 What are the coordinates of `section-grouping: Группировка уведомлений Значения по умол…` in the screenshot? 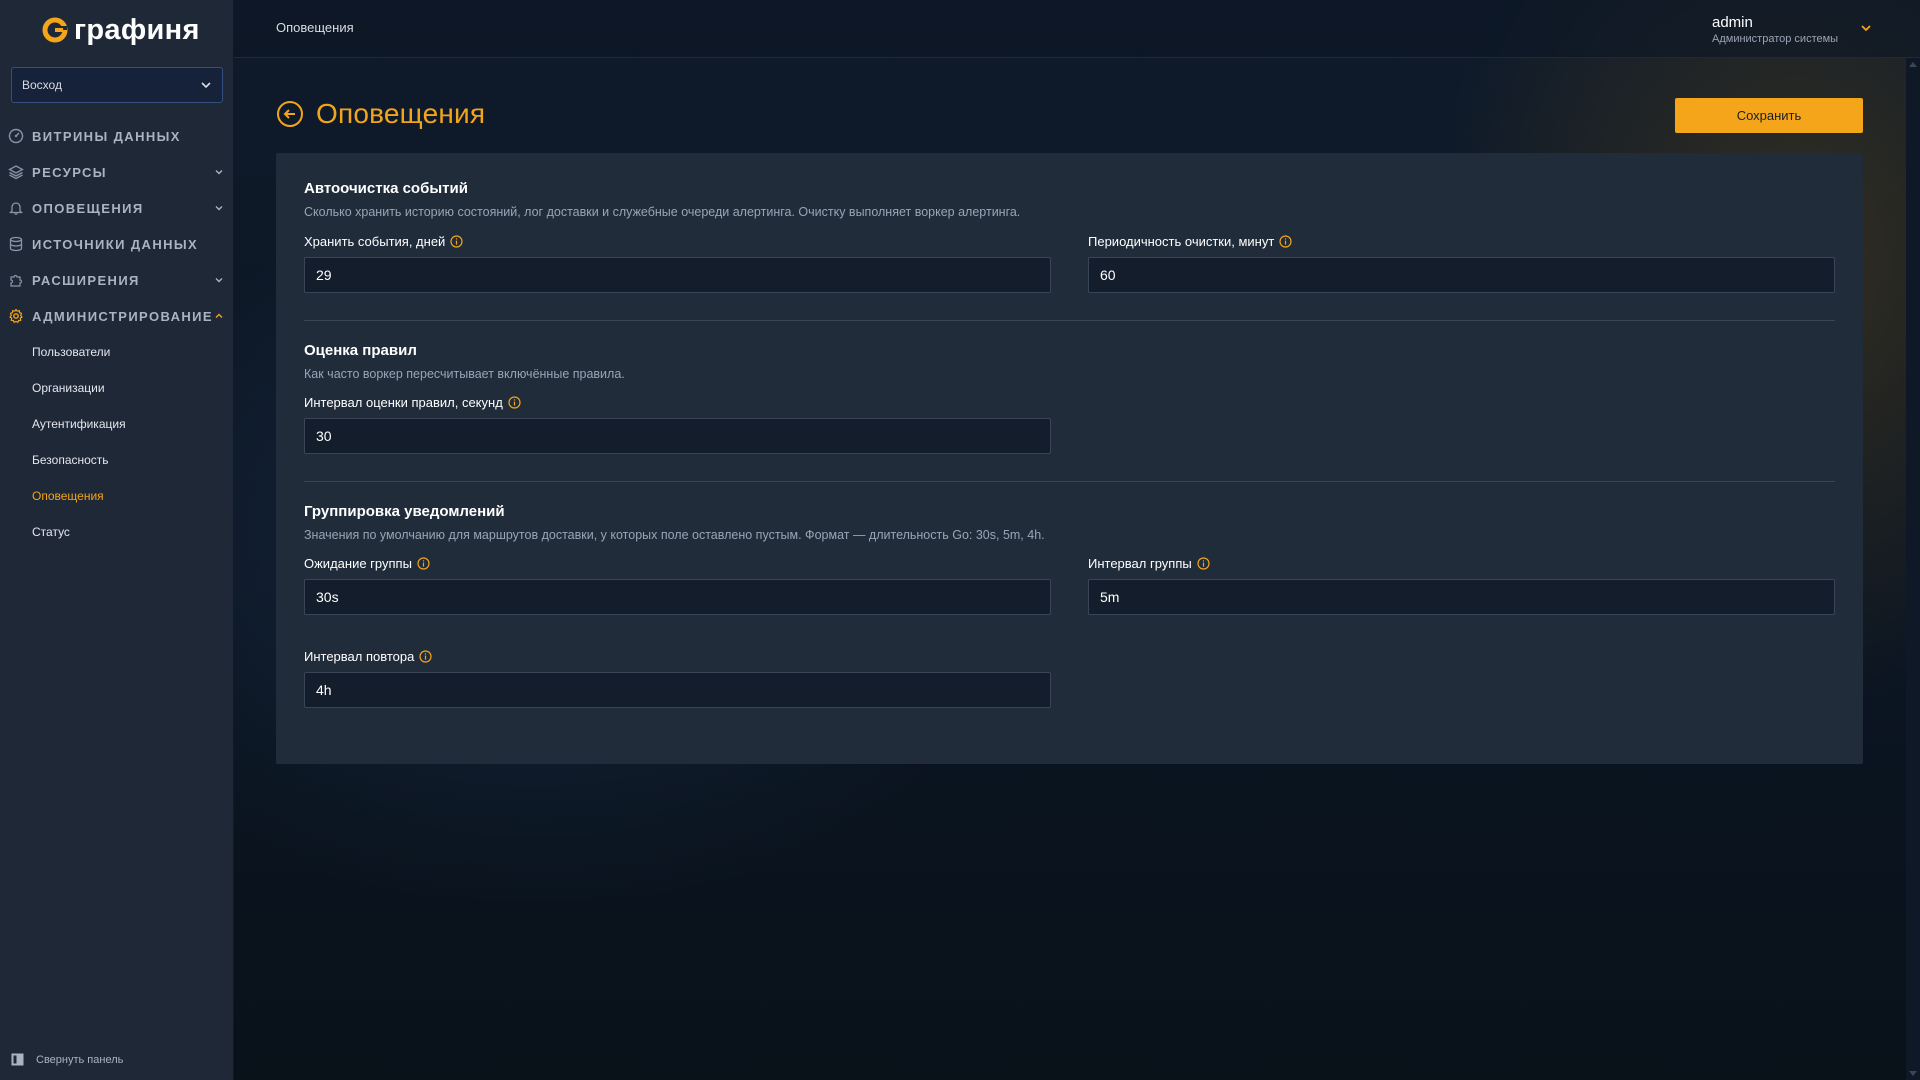 It's located at (1069, 522).